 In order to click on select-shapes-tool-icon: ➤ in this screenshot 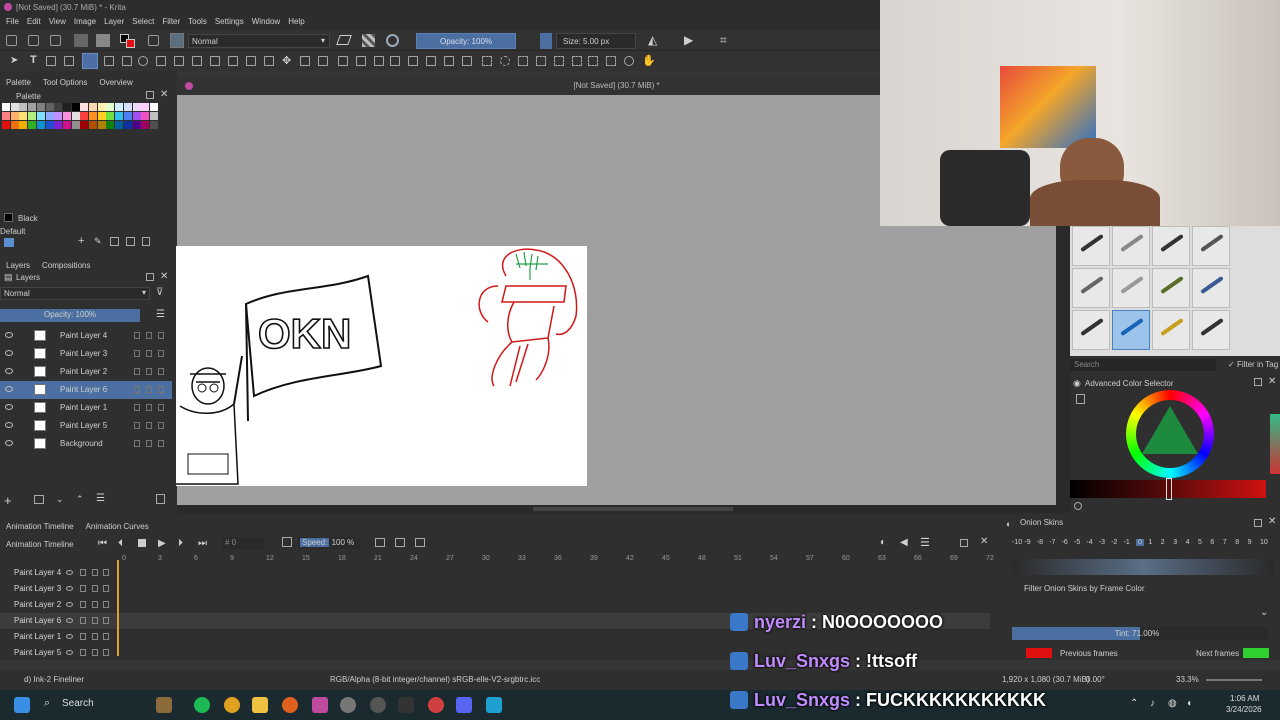, I will do `click(14, 60)`.